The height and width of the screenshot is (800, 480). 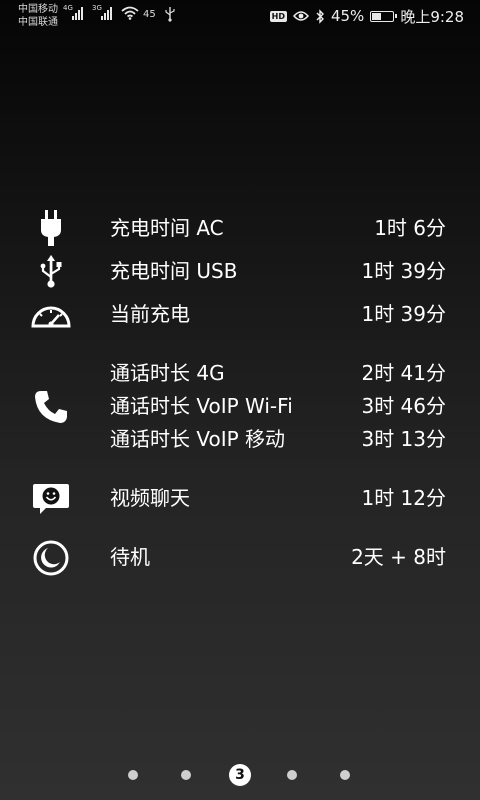 What do you see at coordinates (240, 271) in the screenshot?
I see `stat-charge-usb: 充电时间 USB 1时 39分` at bounding box center [240, 271].